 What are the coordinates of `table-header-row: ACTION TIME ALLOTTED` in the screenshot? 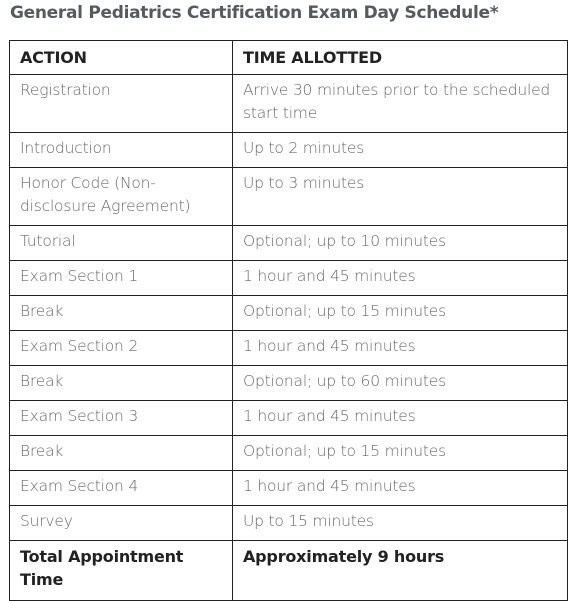 It's located at (288, 57).